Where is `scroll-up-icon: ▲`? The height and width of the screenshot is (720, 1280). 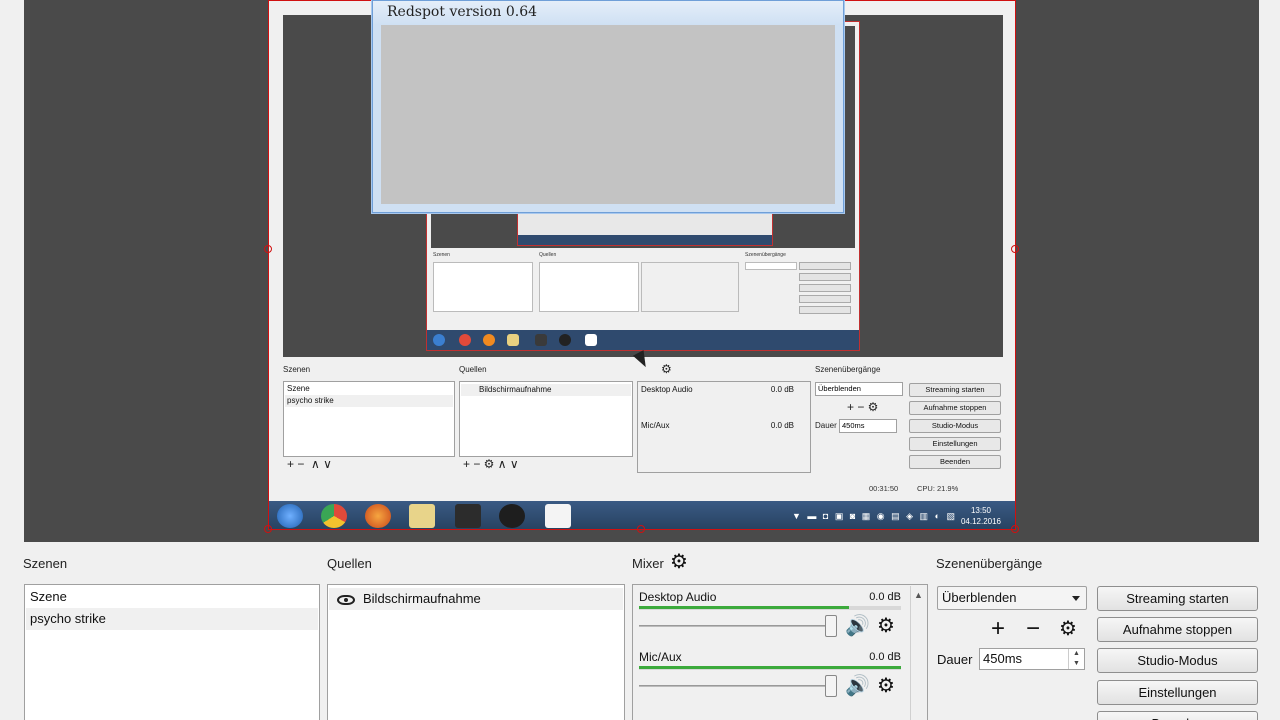
scroll-up-icon: ▲ is located at coordinates (918, 595).